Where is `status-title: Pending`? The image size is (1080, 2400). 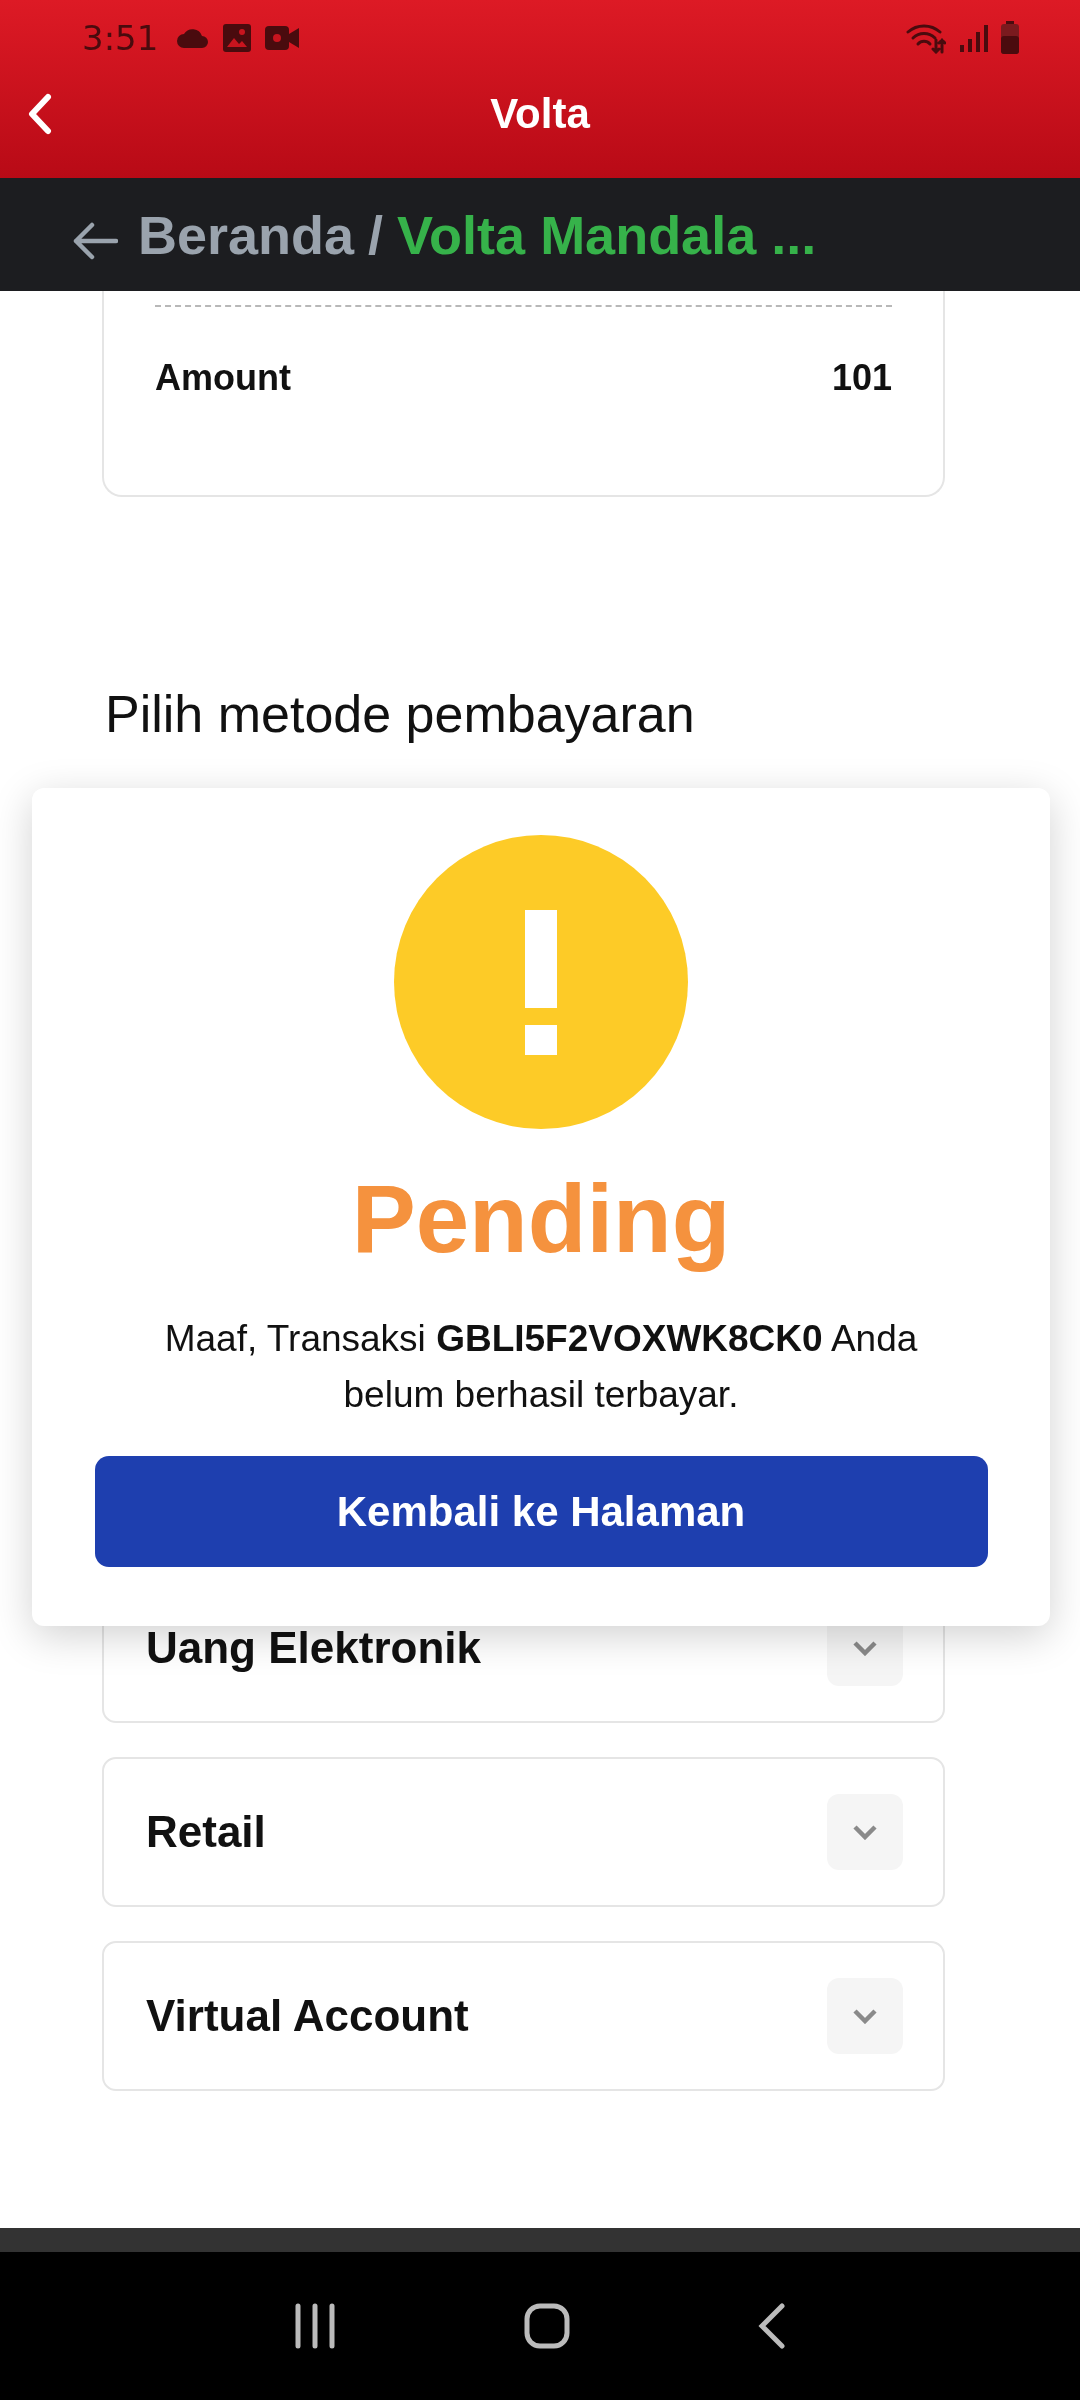 status-title: Pending is located at coordinates (541, 1219).